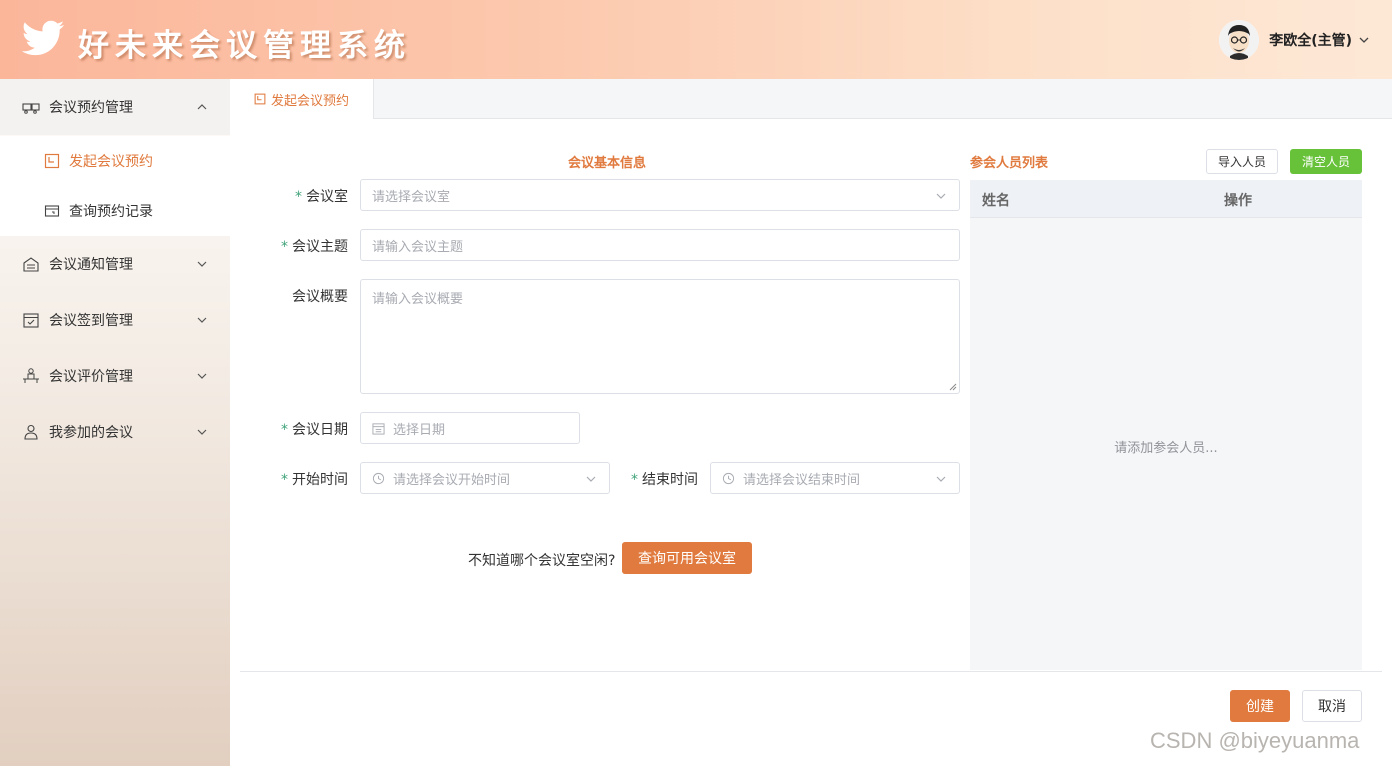 This screenshot has height=766, width=1392. I want to click on subject-label: * 会议主题, so click(314, 247).